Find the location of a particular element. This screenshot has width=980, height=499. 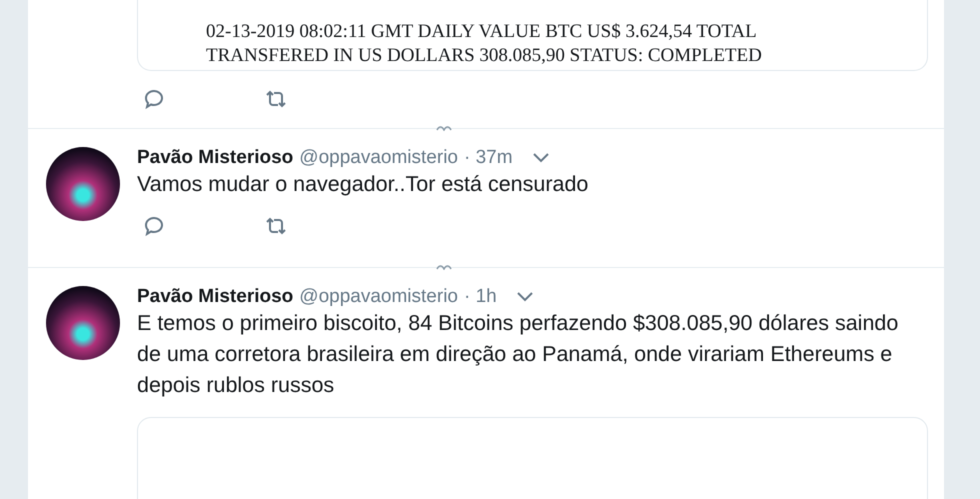

tweet-text: Vamos mudar o navegador..Tor está censurado is located at coordinates (363, 184).